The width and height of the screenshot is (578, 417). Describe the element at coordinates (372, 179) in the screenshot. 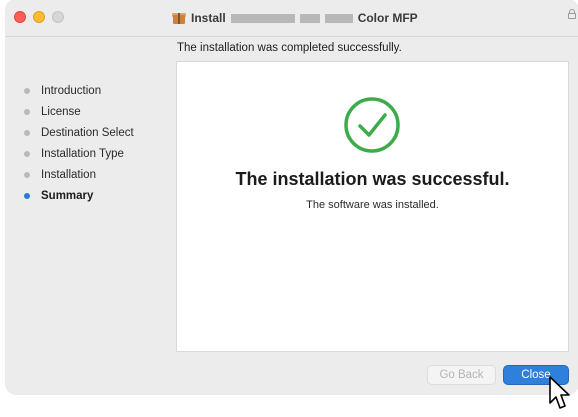

I see `success-title: The installation was successful.` at that location.